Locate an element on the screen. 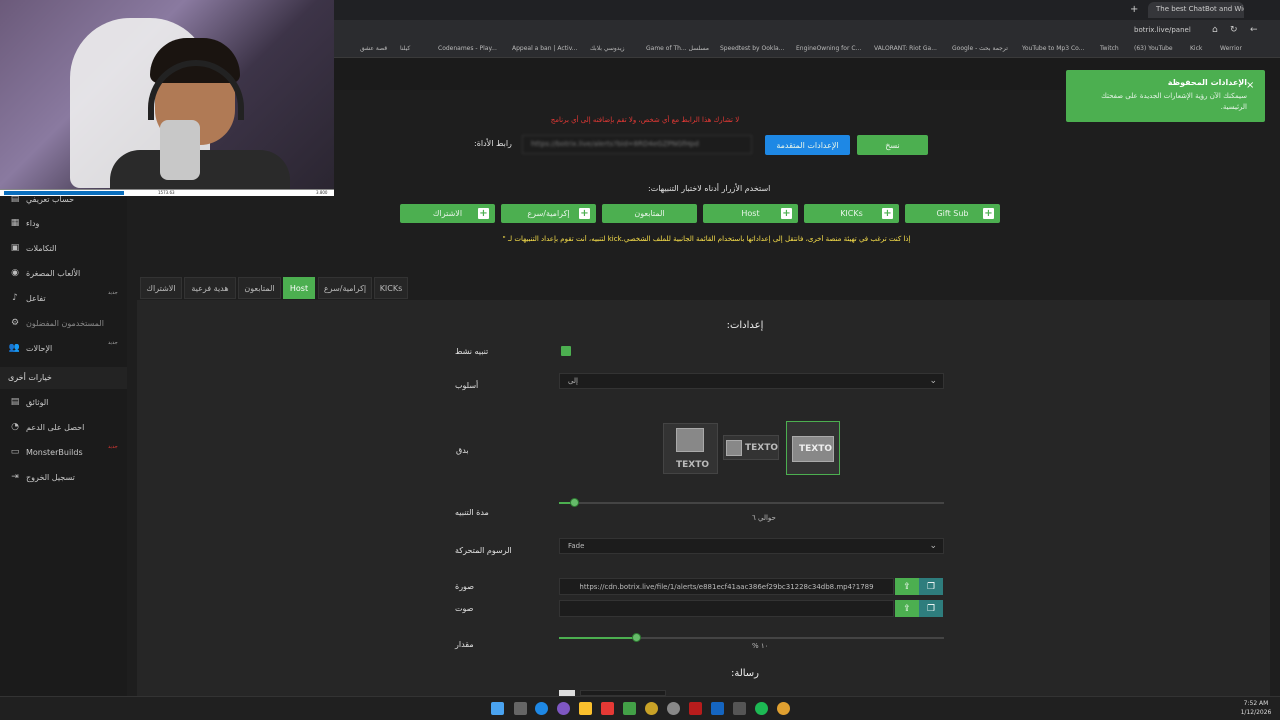  sidebar-item-label: المستخدمون المفضلون is located at coordinates (65, 323).